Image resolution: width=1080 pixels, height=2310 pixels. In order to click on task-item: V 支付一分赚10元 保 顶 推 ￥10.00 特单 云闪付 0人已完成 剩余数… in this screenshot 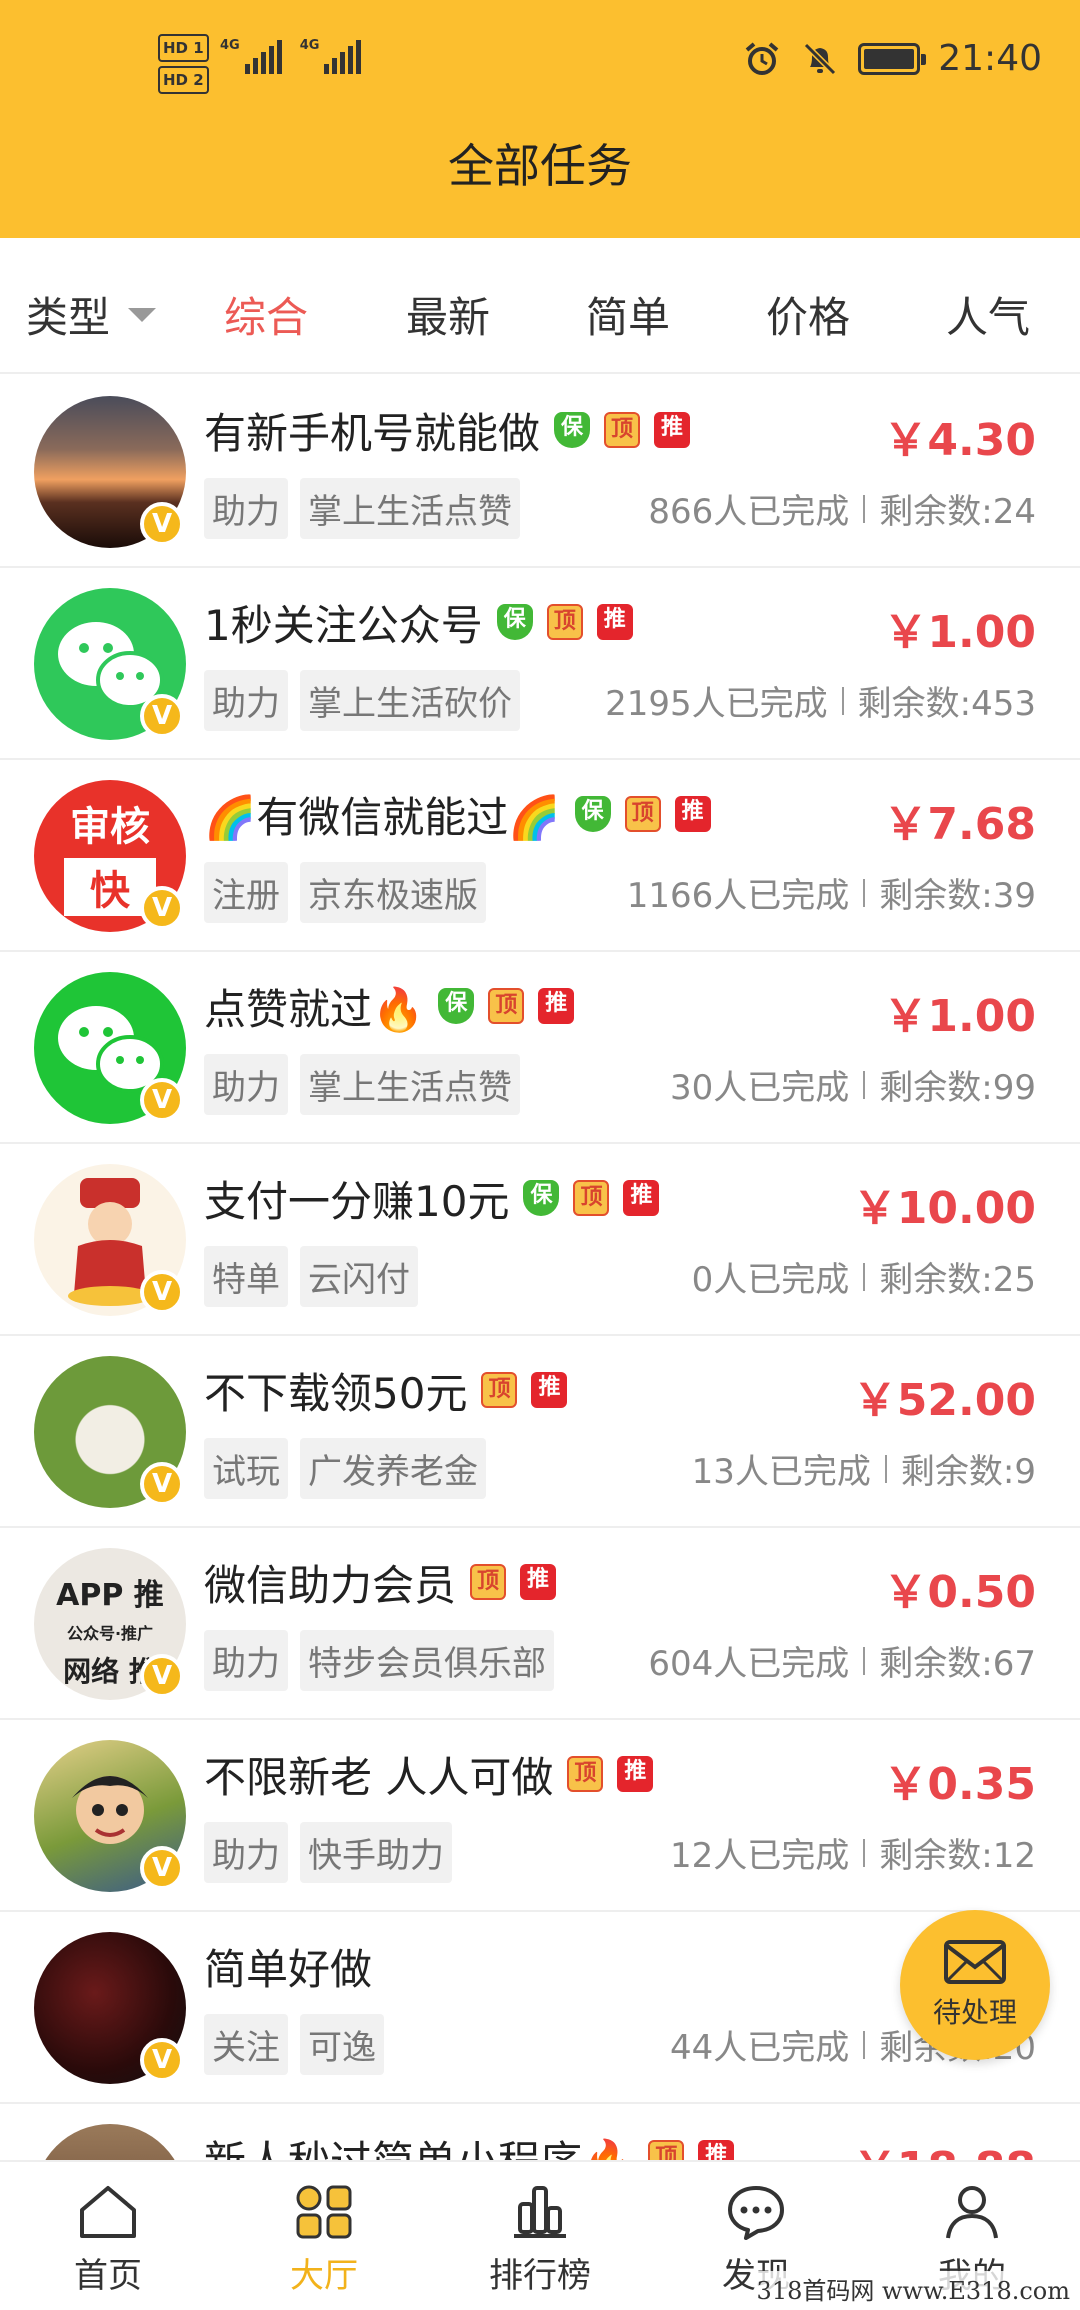, I will do `click(540, 1240)`.